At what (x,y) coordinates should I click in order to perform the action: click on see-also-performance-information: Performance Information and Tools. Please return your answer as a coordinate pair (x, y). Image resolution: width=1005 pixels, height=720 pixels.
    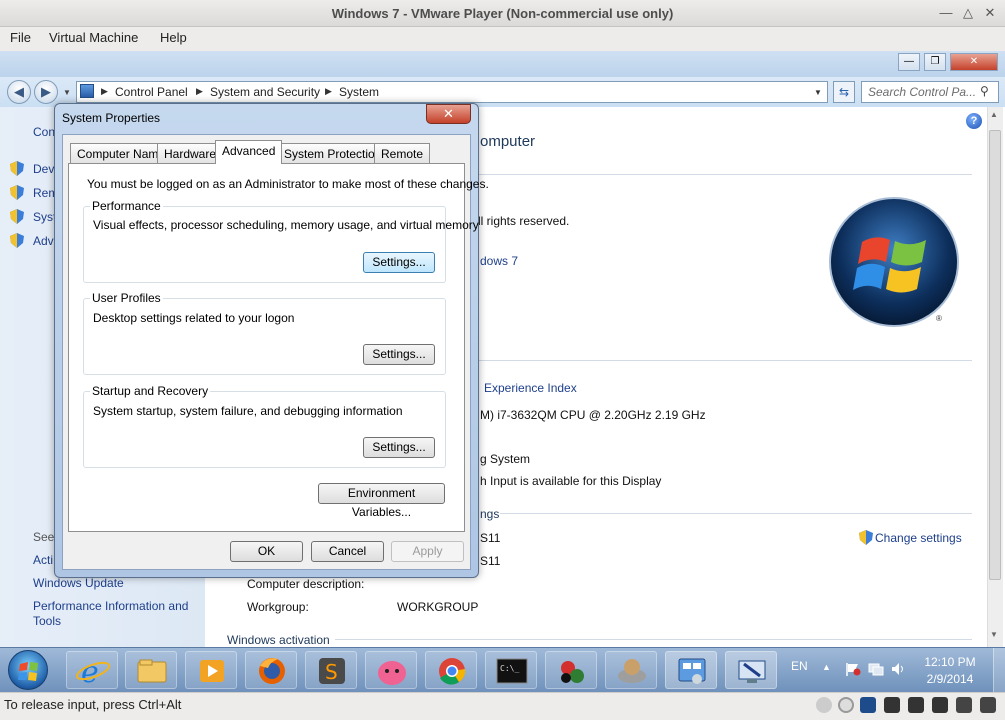
    Looking at the image, I should click on (115, 614).